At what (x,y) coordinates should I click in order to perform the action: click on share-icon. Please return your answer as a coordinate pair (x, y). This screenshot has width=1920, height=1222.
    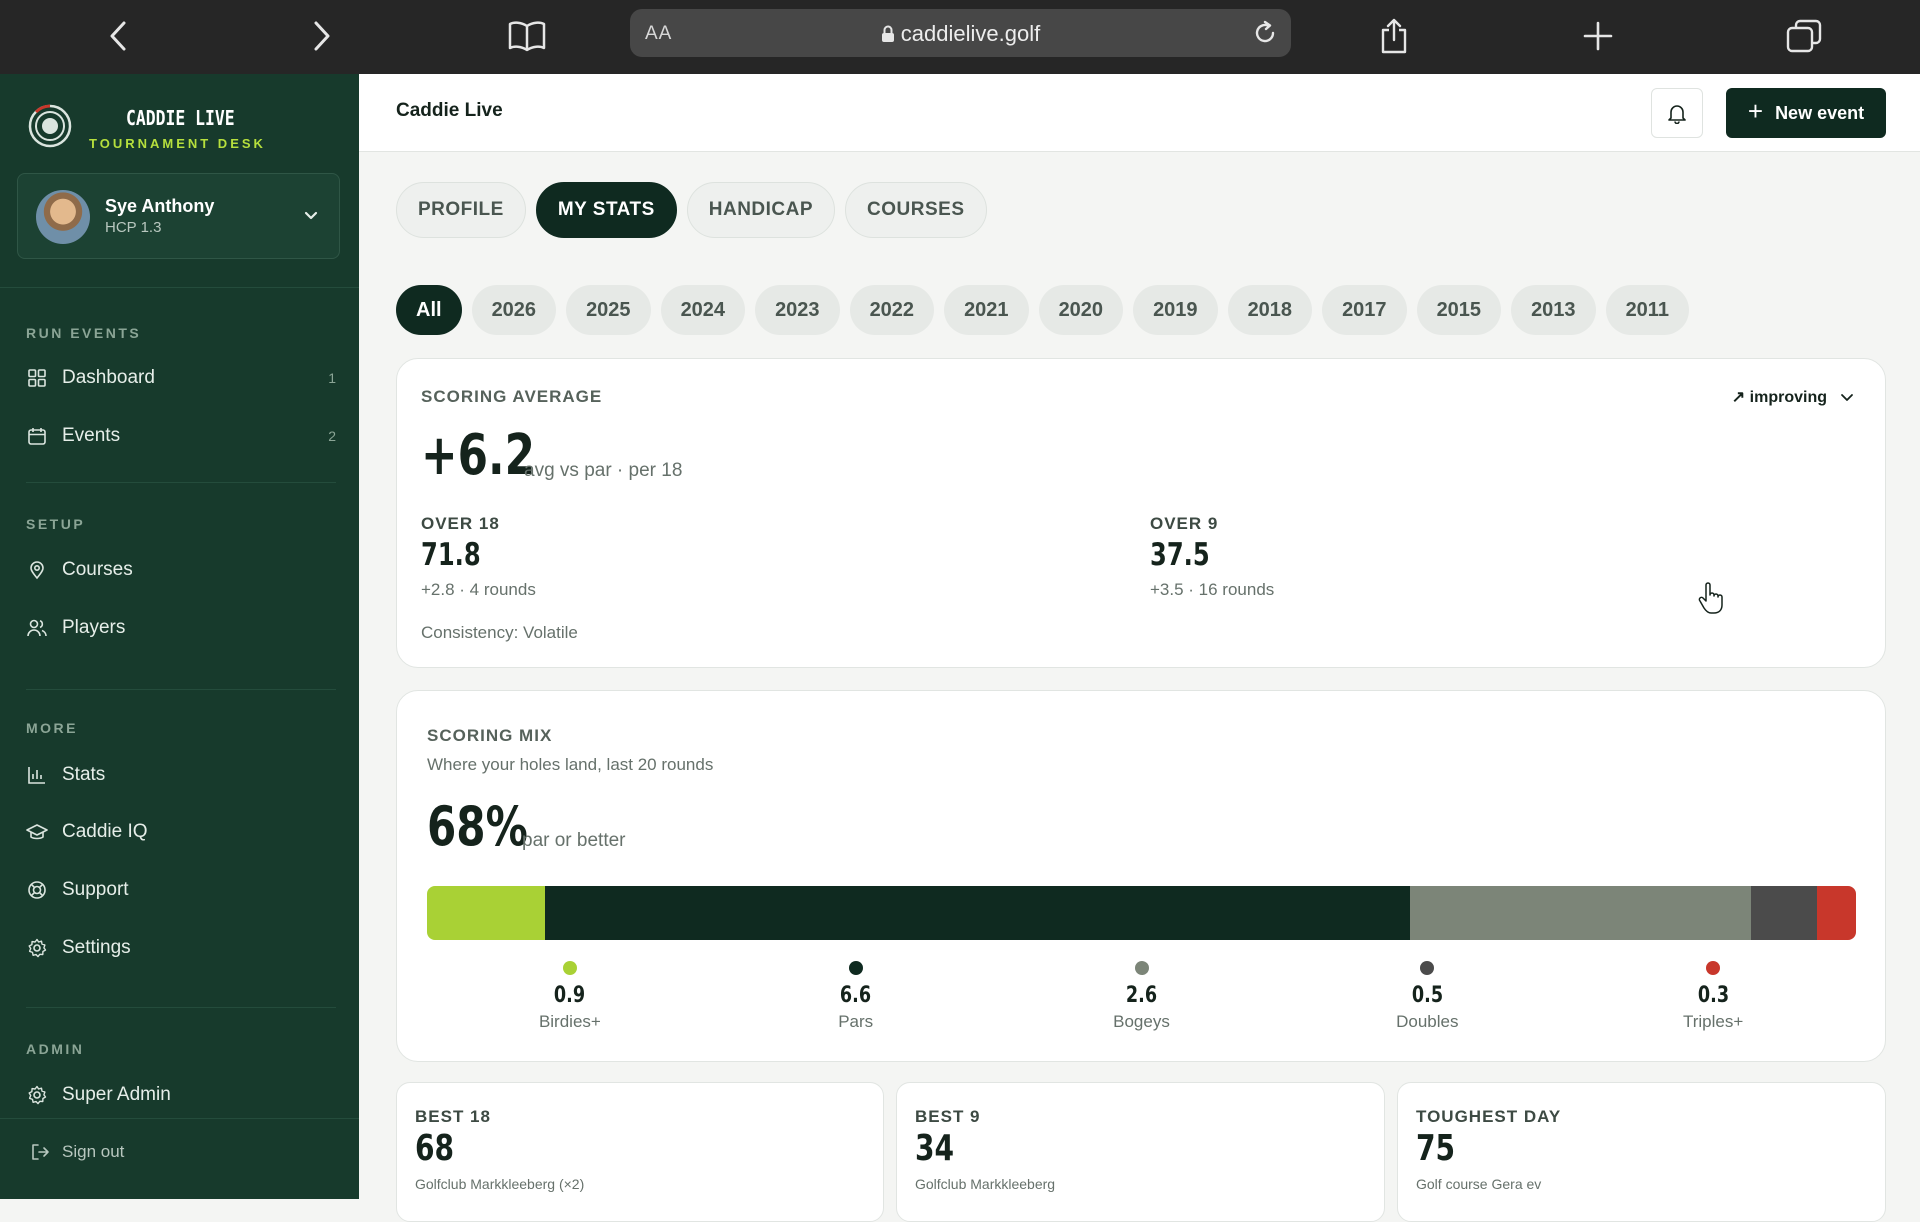
    Looking at the image, I should click on (1394, 36).